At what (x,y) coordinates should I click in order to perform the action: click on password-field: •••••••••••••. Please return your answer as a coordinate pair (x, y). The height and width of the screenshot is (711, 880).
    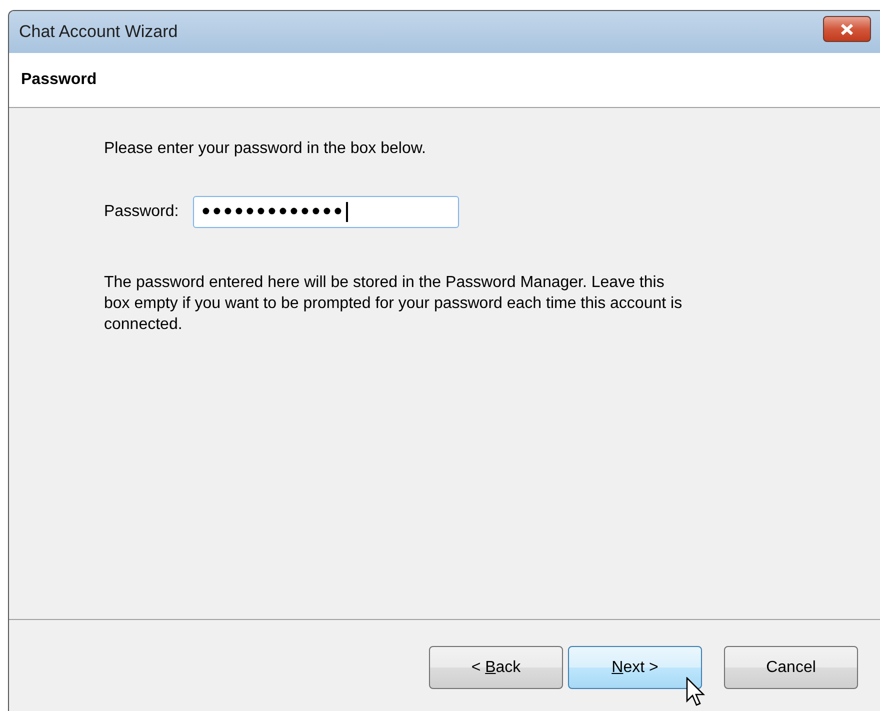
    Looking at the image, I should click on (325, 212).